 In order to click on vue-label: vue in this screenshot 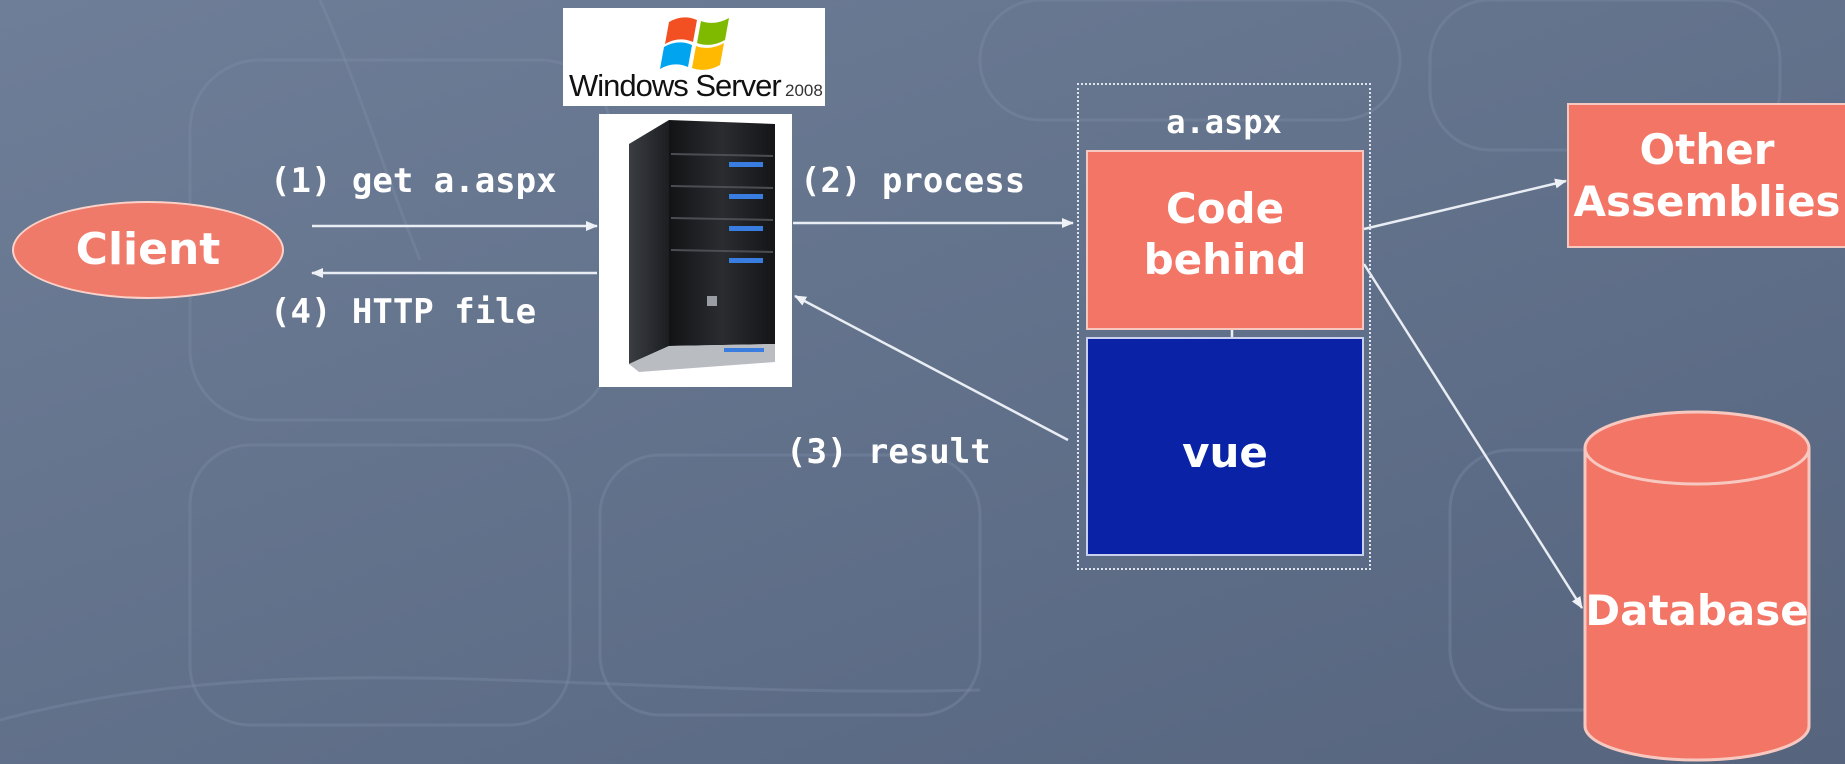, I will do `click(1225, 452)`.